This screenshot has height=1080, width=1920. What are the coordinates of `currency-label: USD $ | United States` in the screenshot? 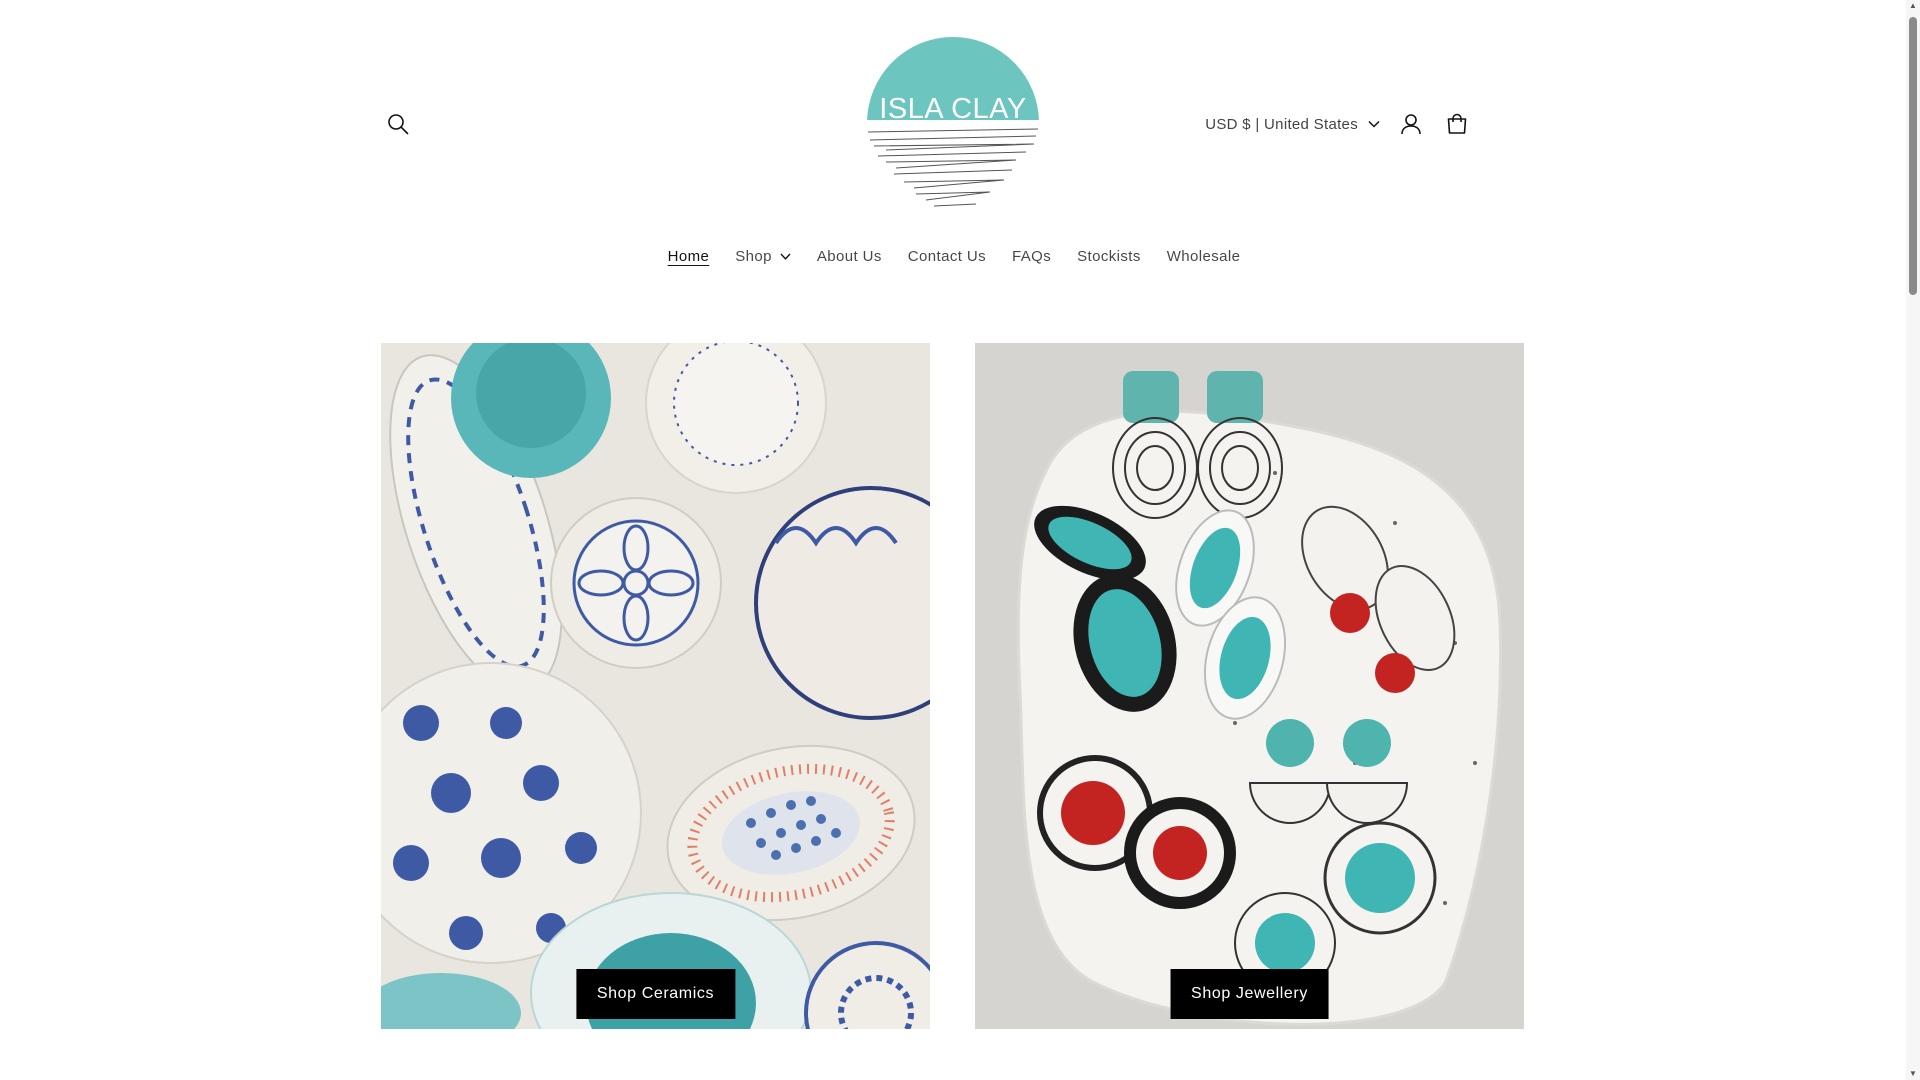 It's located at (1281, 124).